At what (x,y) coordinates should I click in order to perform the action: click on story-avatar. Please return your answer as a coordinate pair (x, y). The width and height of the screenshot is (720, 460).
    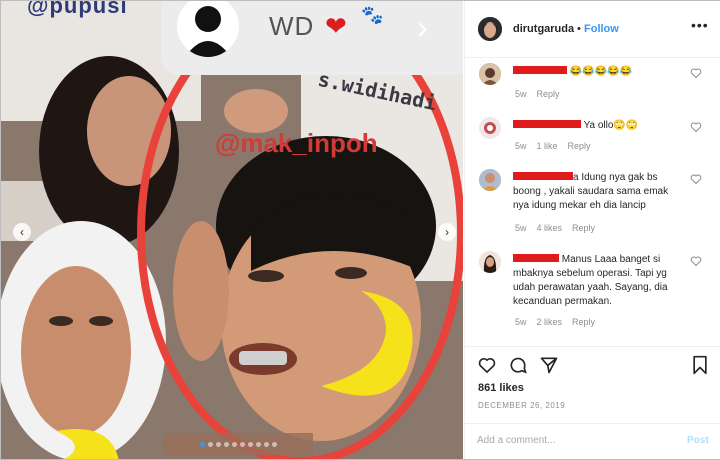
    Looking at the image, I should click on (208, 29).